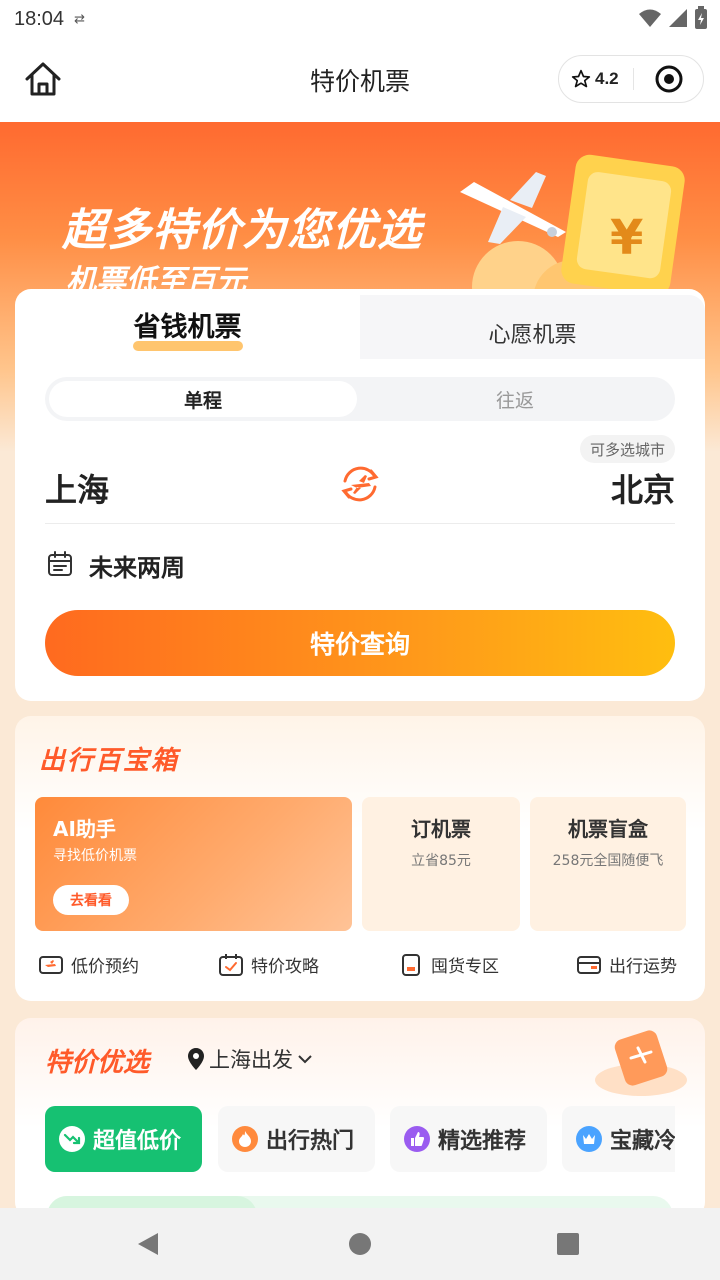 This screenshot has height=1280, width=720. Describe the element at coordinates (608, 829) in the screenshot. I see `mystery-box-title: 机票盲盒` at that location.